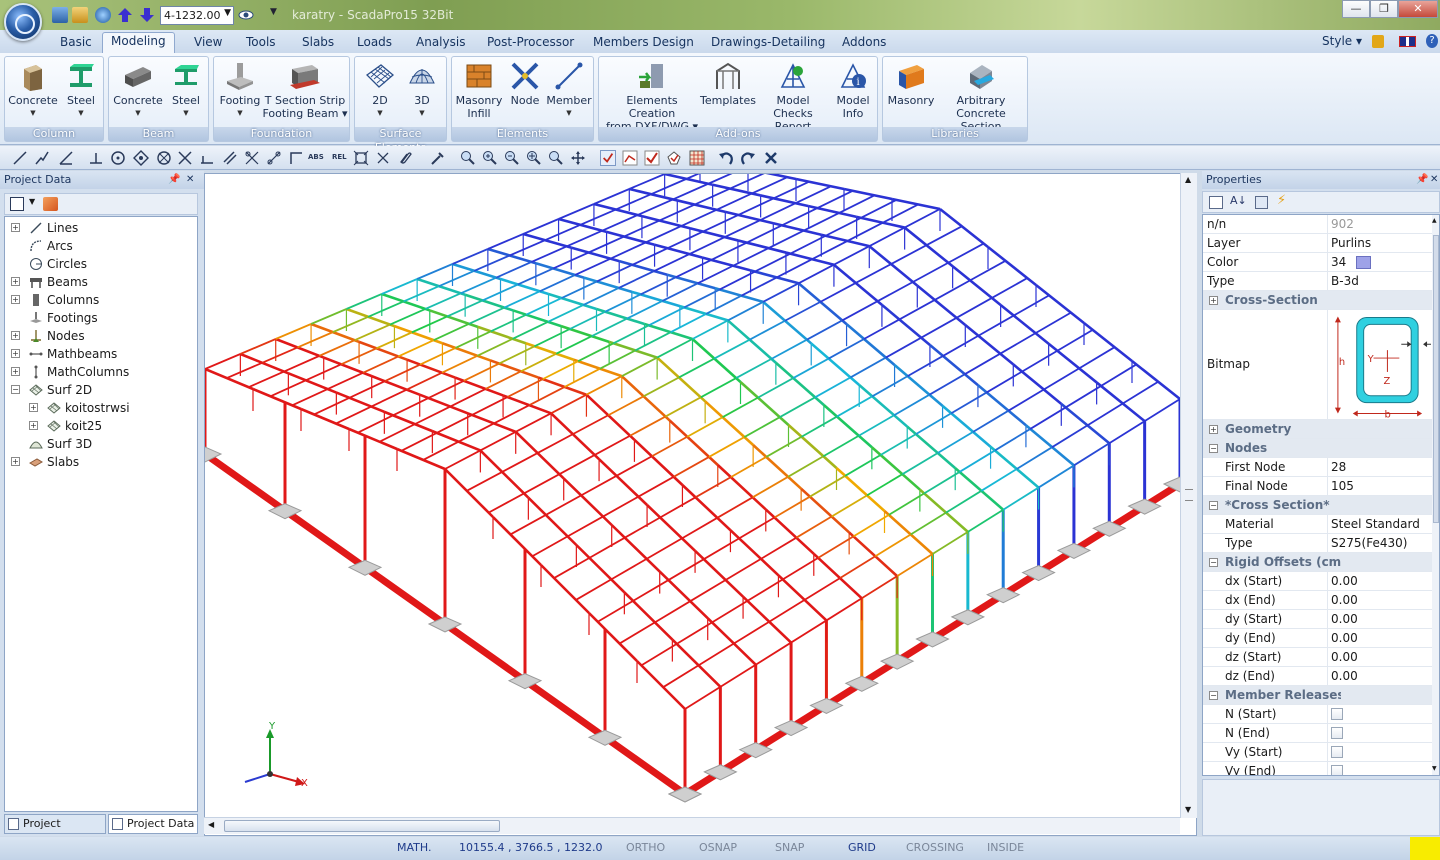 The height and width of the screenshot is (860, 1440). I want to click on prop-category-cross-section: + Cross-Section, so click(1317, 300).